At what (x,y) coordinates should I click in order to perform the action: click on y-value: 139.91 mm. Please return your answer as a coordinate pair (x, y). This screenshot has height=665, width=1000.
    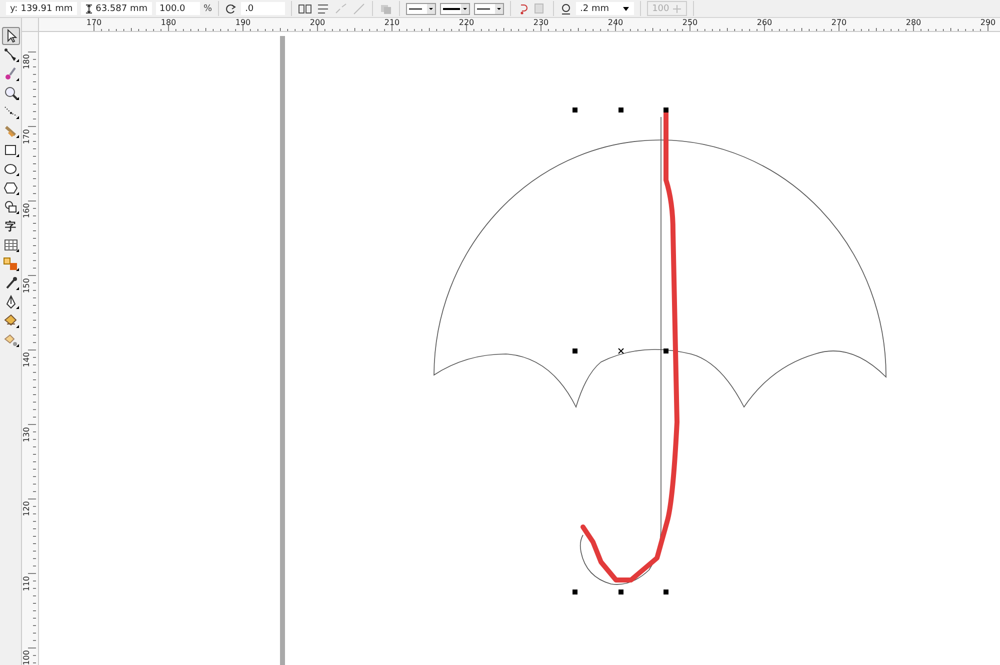
    Looking at the image, I should click on (46, 9).